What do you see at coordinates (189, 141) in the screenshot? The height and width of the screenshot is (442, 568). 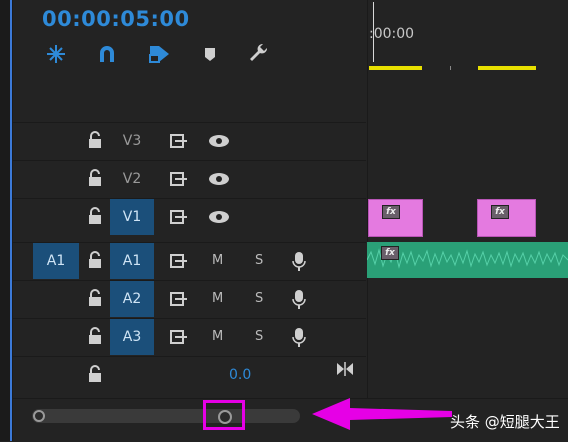 I see `track-row-v3: V3` at bounding box center [189, 141].